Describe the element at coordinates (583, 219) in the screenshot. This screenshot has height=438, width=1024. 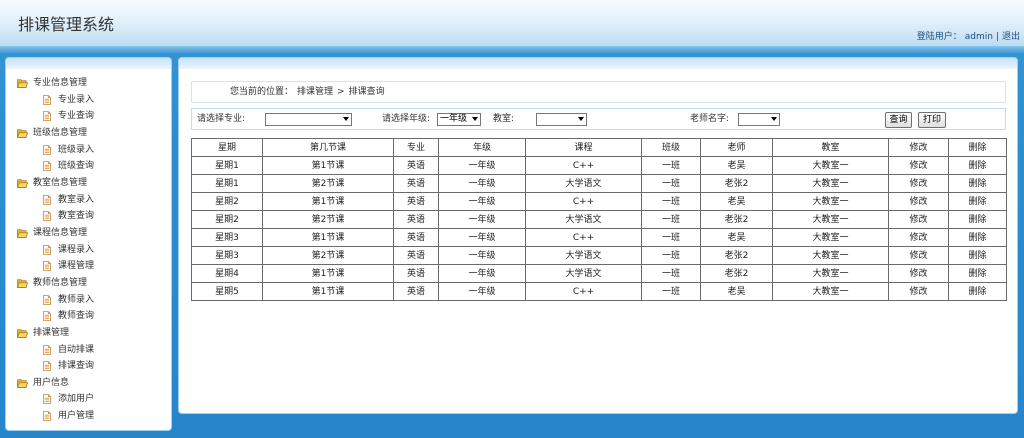
I see `cell-course: 大学语文` at that location.